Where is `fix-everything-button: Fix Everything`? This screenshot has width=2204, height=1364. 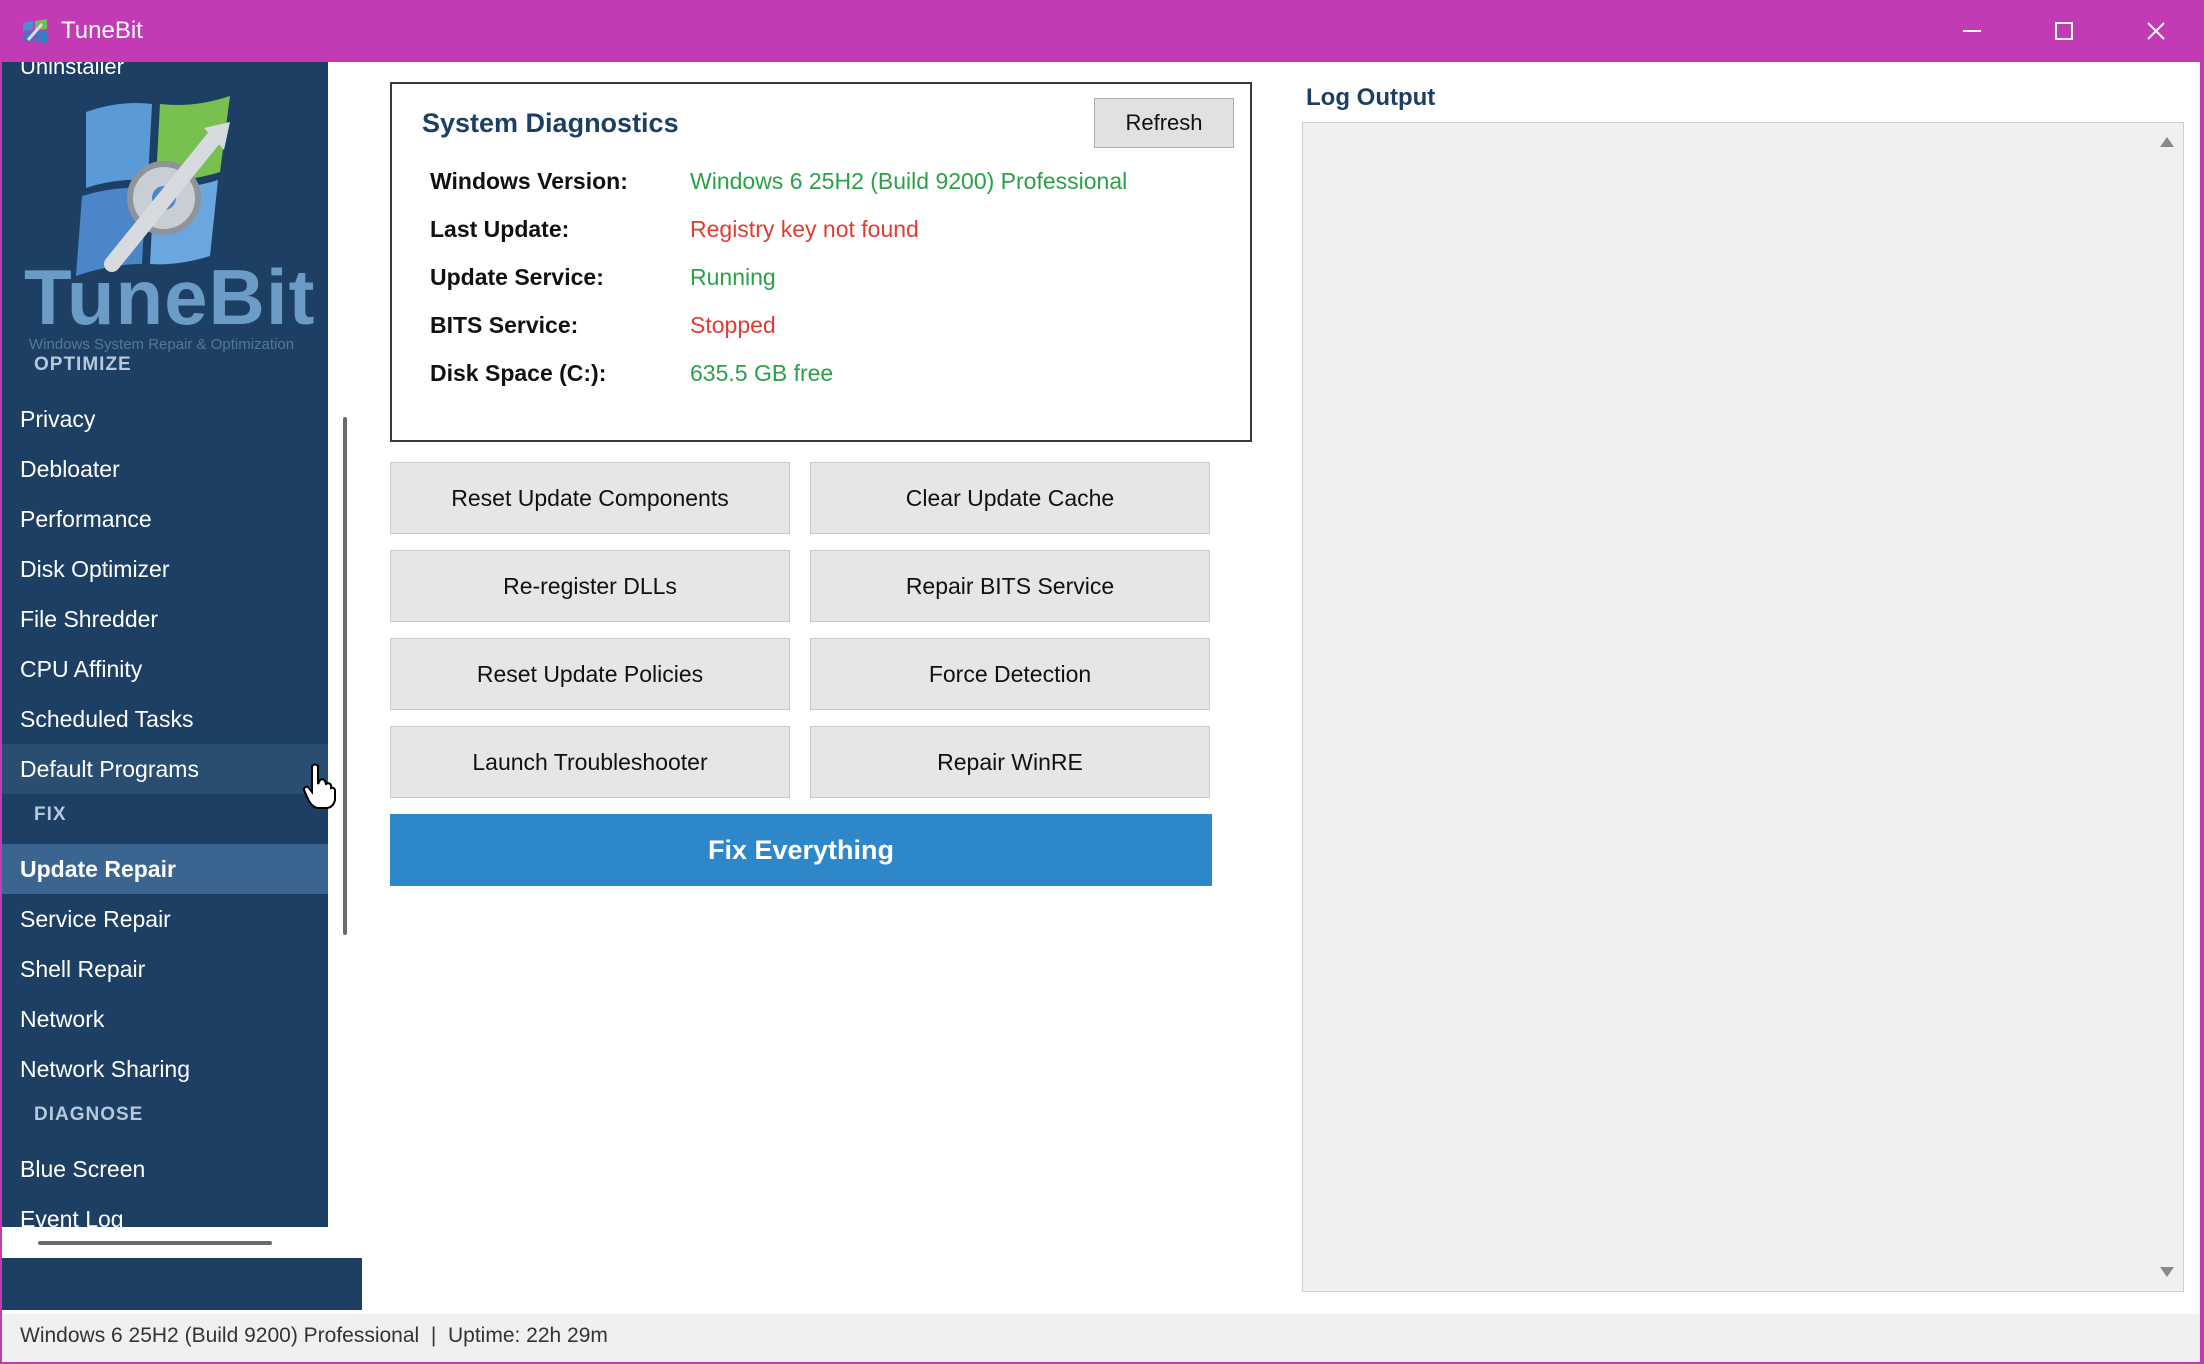 fix-everything-button: Fix Everything is located at coordinates (801, 850).